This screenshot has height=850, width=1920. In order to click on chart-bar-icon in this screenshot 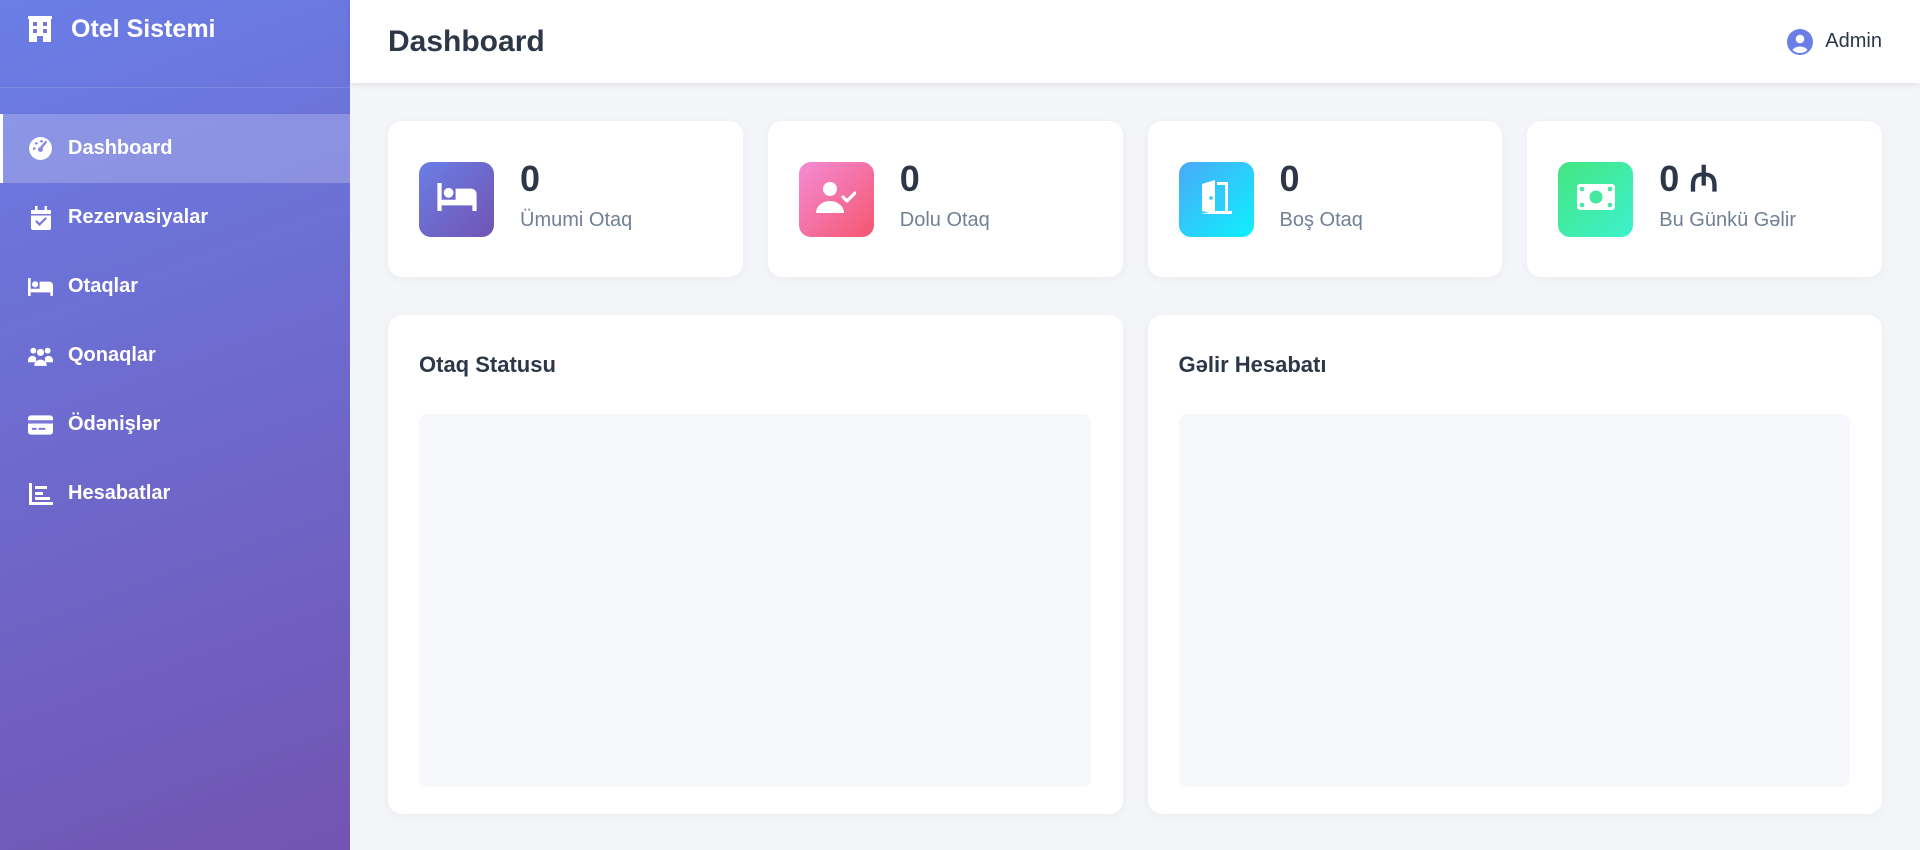, I will do `click(40, 493)`.